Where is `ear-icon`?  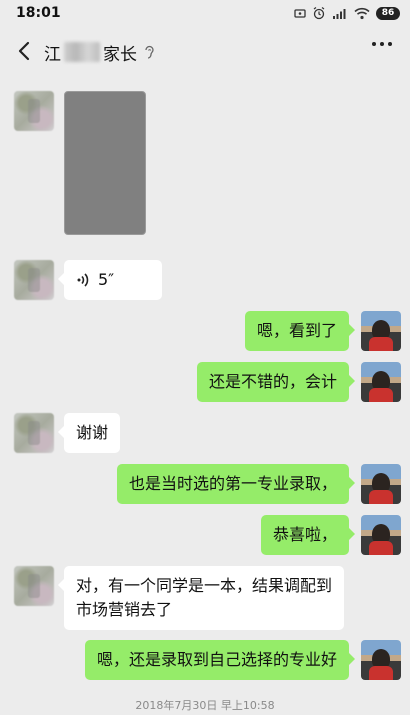 ear-icon is located at coordinates (149, 52).